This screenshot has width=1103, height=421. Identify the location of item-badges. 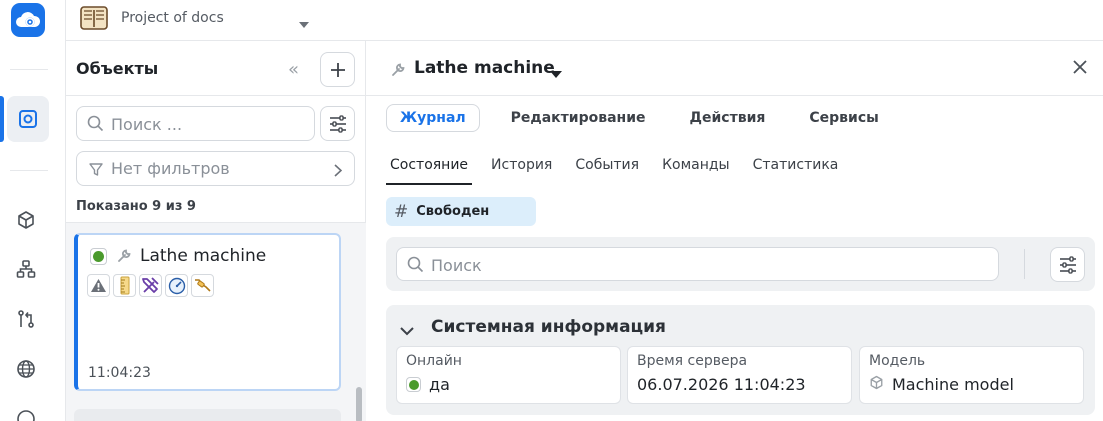
(150, 285).